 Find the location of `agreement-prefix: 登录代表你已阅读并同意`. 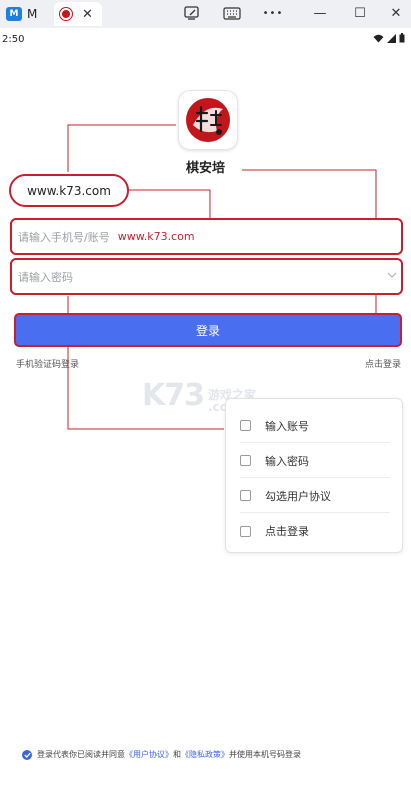

agreement-prefix: 登录代表你已阅读并同意 is located at coordinates (81, 754).